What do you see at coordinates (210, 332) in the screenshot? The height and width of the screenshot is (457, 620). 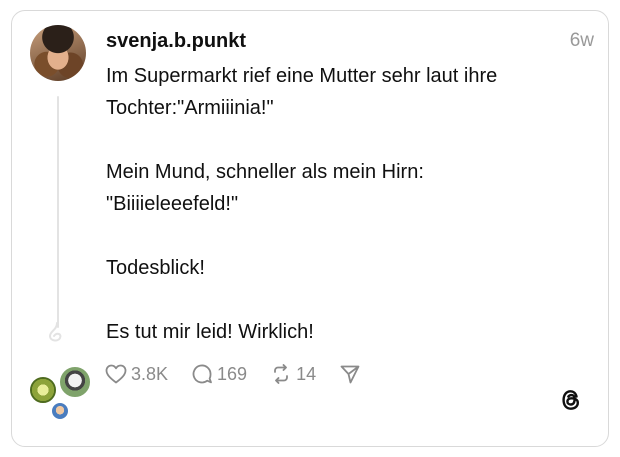 I see `post-line: Es tut mir leid! Wirklich!` at bounding box center [210, 332].